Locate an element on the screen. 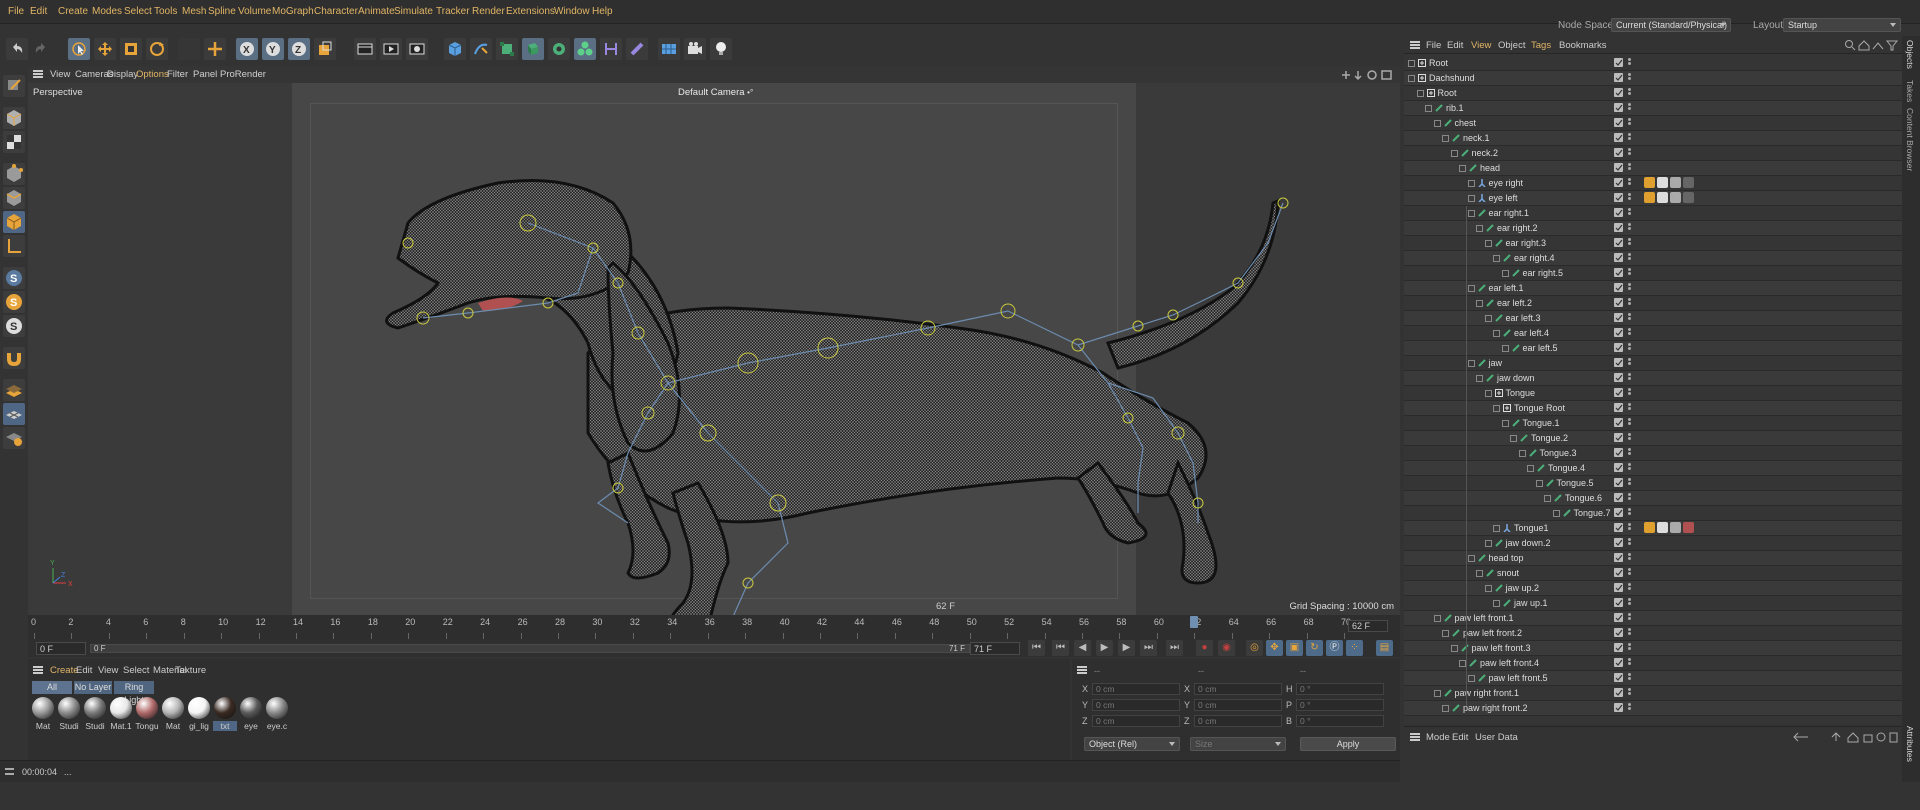 Image resolution: width=1920 pixels, height=810 pixels. object-row: paw right front.2 is located at coordinates (1653, 708).